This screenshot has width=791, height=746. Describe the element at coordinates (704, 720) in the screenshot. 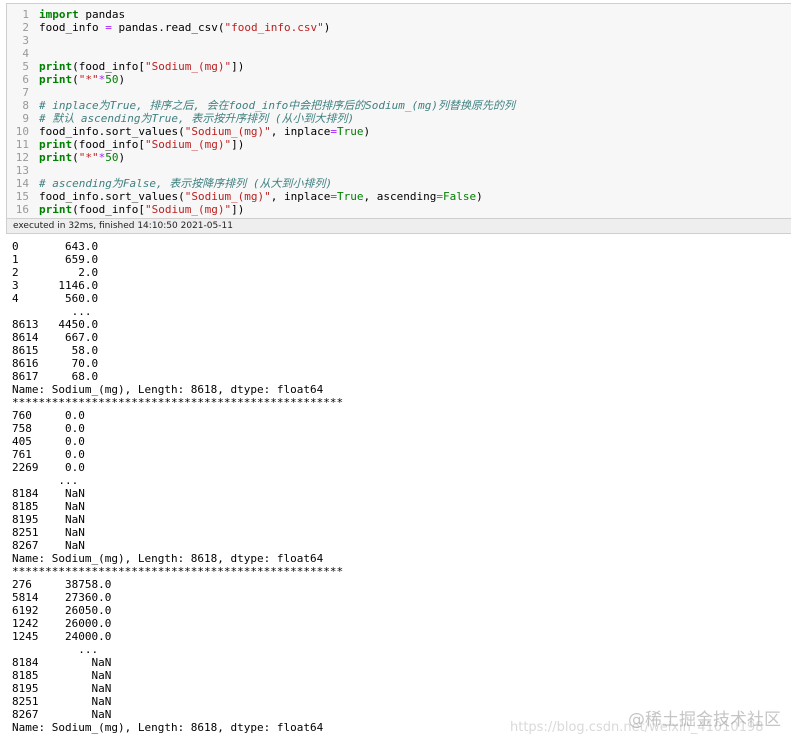

I see `watermark-brand: @稀土掘金技术社区` at that location.